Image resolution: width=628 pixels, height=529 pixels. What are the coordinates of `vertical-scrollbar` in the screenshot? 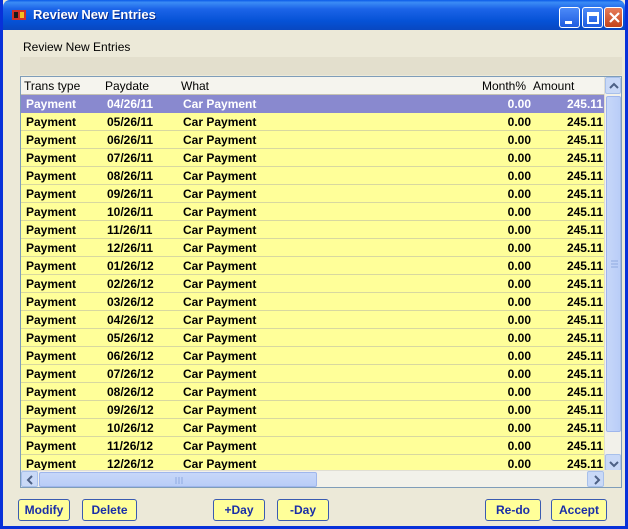 It's located at (612, 274).